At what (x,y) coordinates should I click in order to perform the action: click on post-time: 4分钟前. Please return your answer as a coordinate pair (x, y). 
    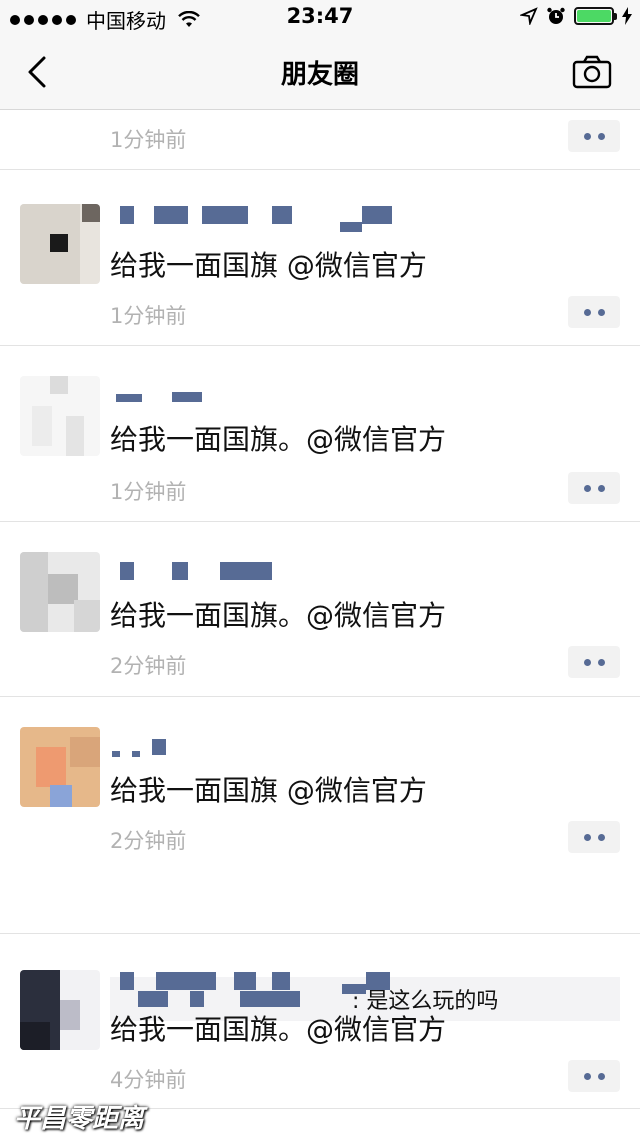
    Looking at the image, I should click on (148, 1080).